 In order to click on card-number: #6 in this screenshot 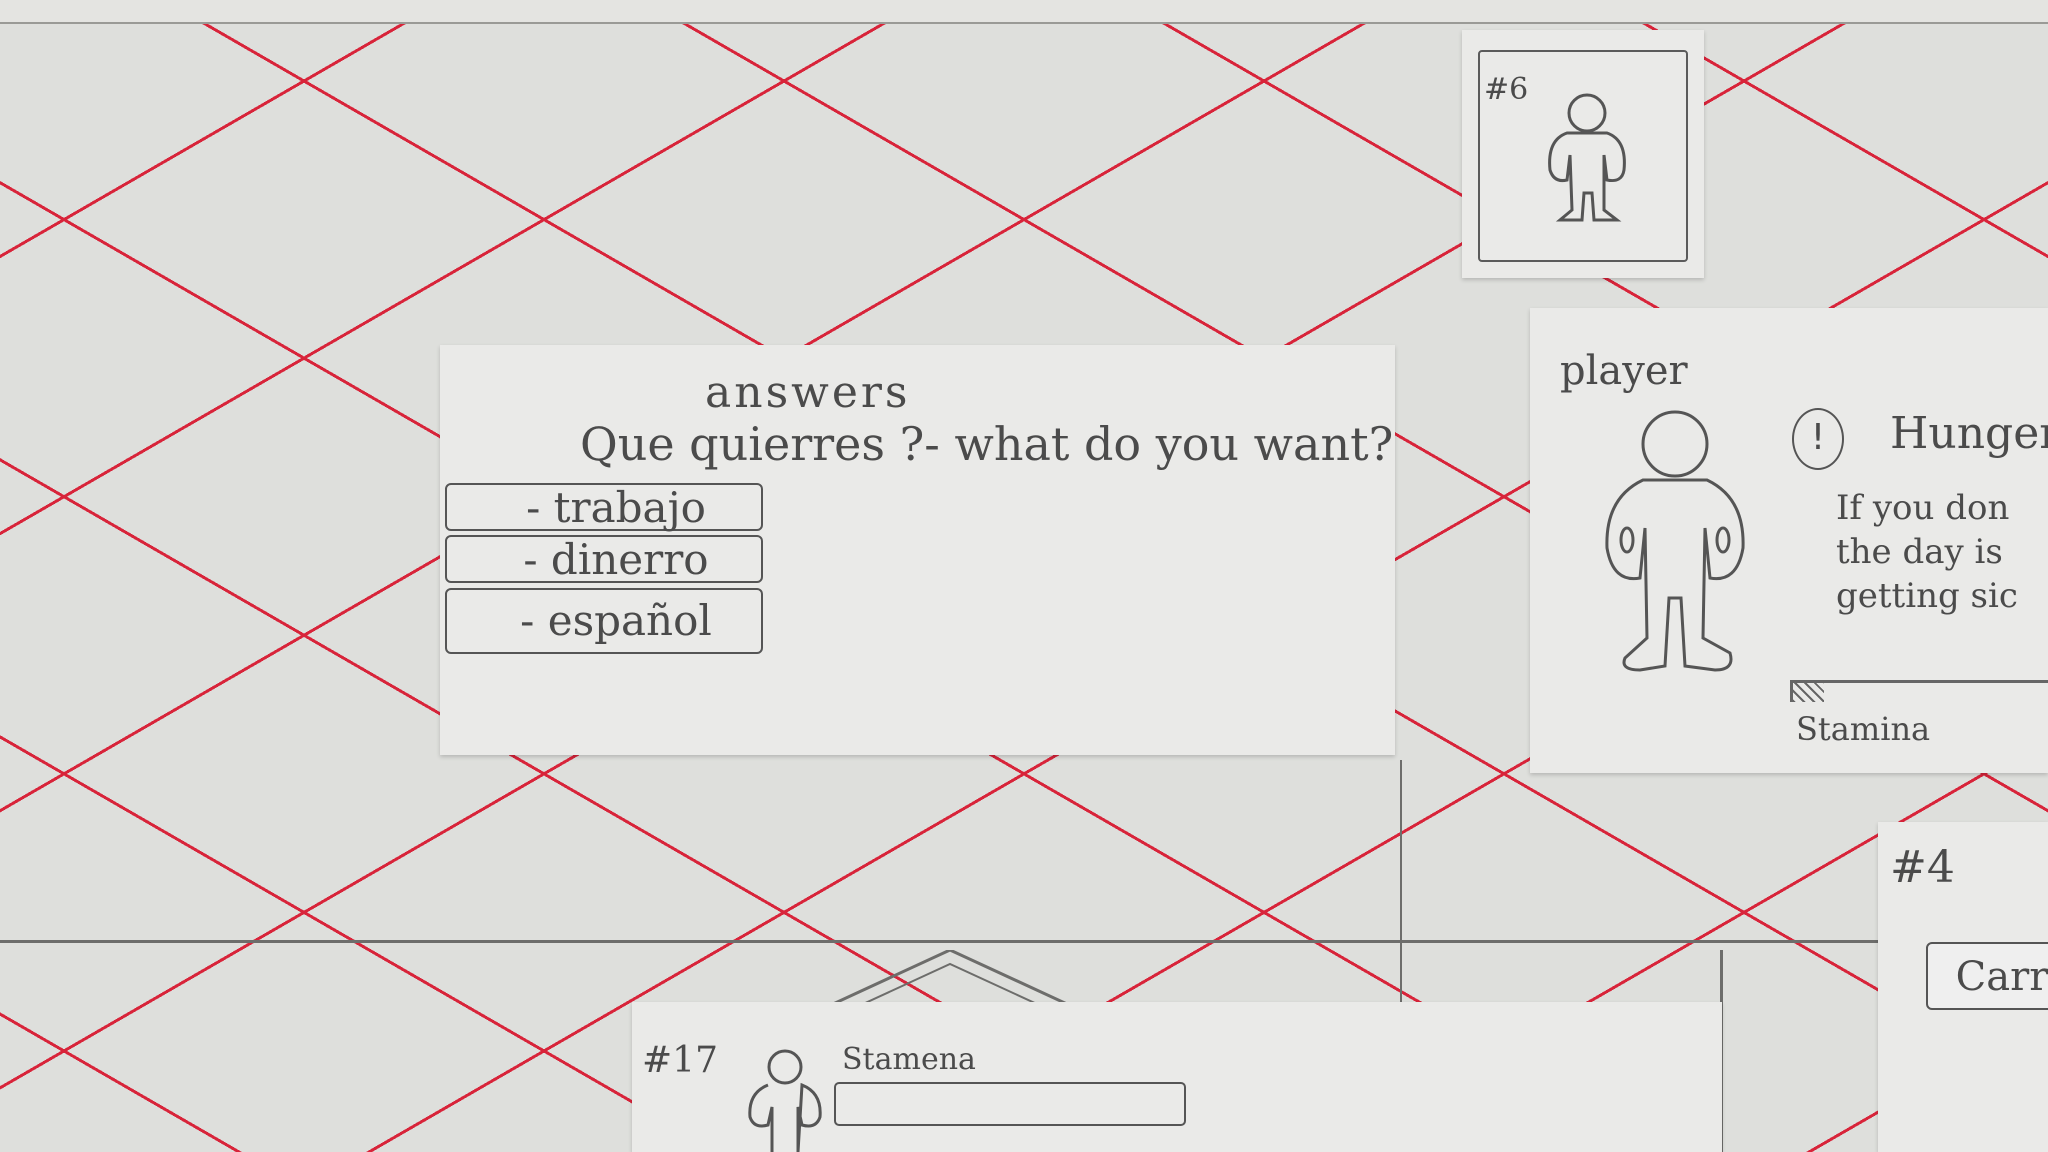, I will do `click(1506, 89)`.